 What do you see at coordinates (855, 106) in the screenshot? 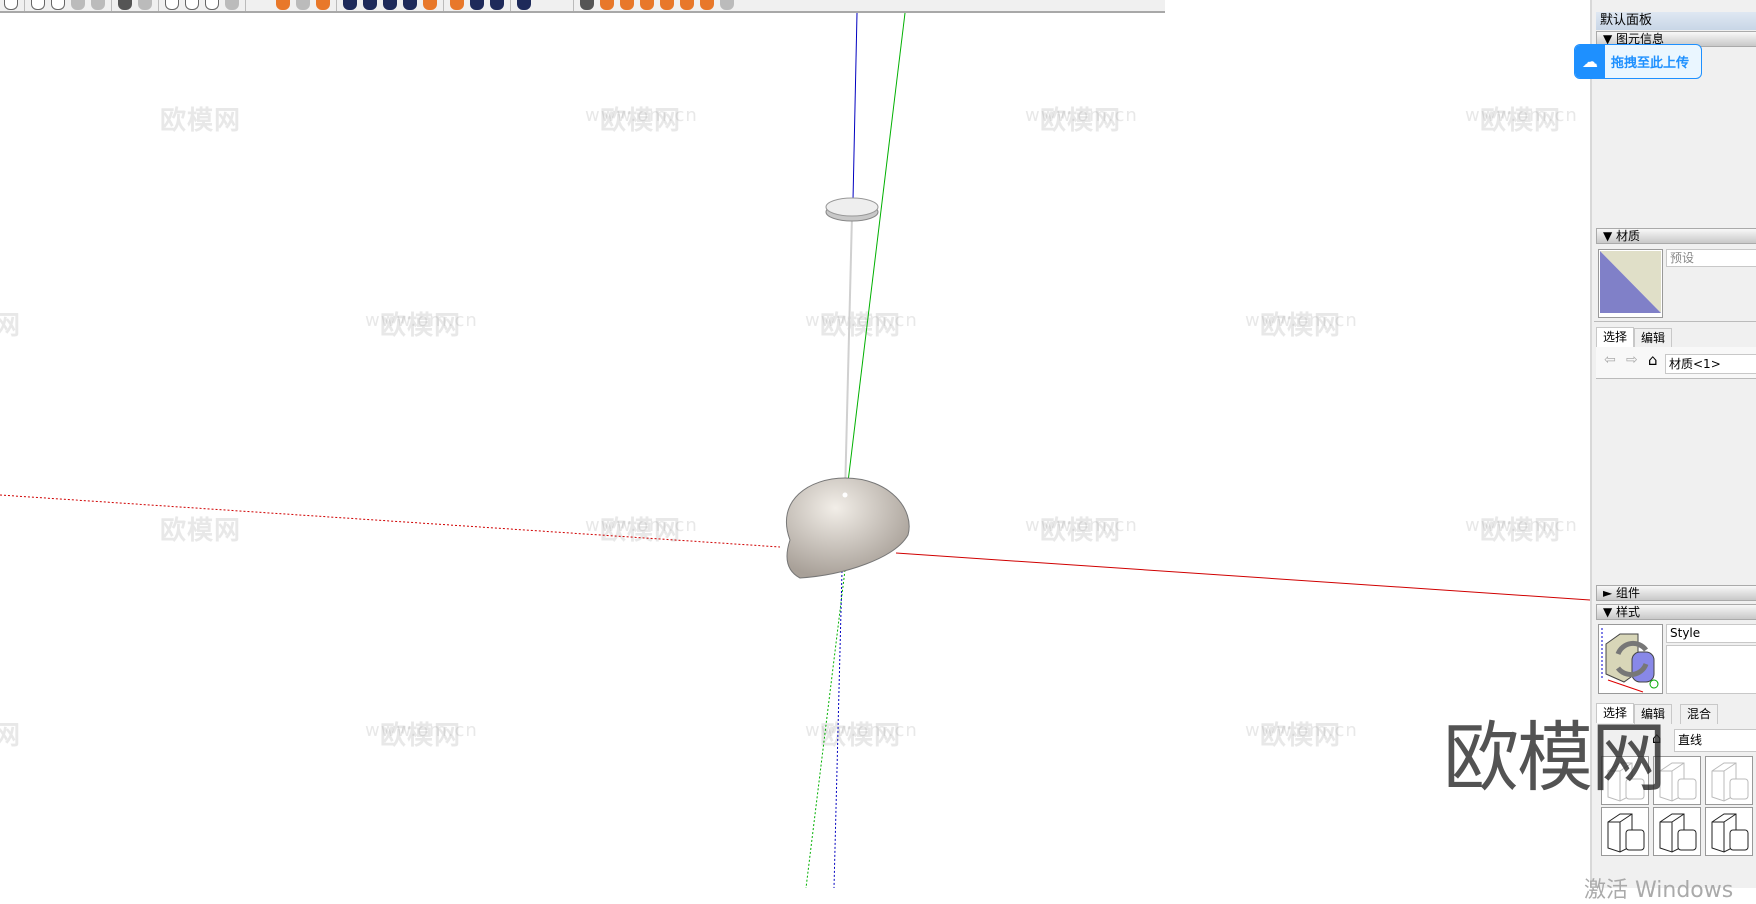
I see `blue-axis` at bounding box center [855, 106].